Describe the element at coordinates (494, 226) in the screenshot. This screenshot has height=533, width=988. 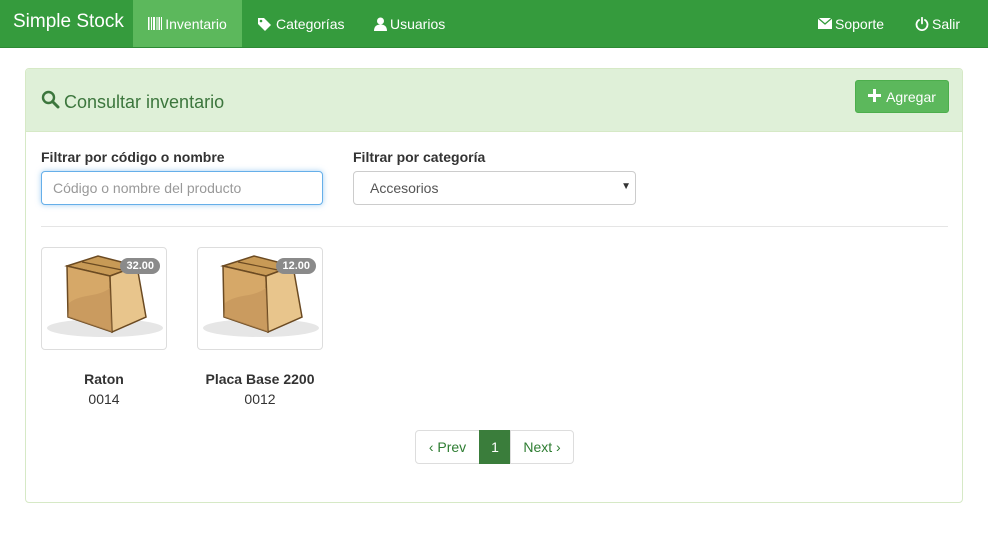
I see `divider` at that location.